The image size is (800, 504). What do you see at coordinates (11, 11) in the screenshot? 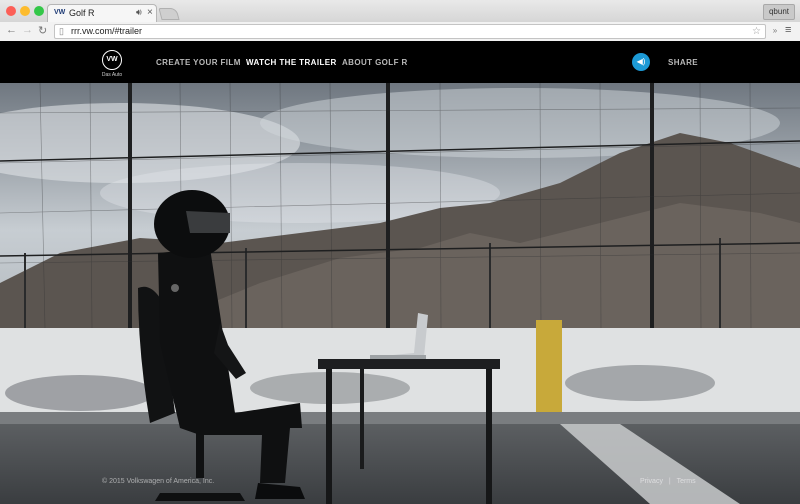
I see `close-window-button` at bounding box center [11, 11].